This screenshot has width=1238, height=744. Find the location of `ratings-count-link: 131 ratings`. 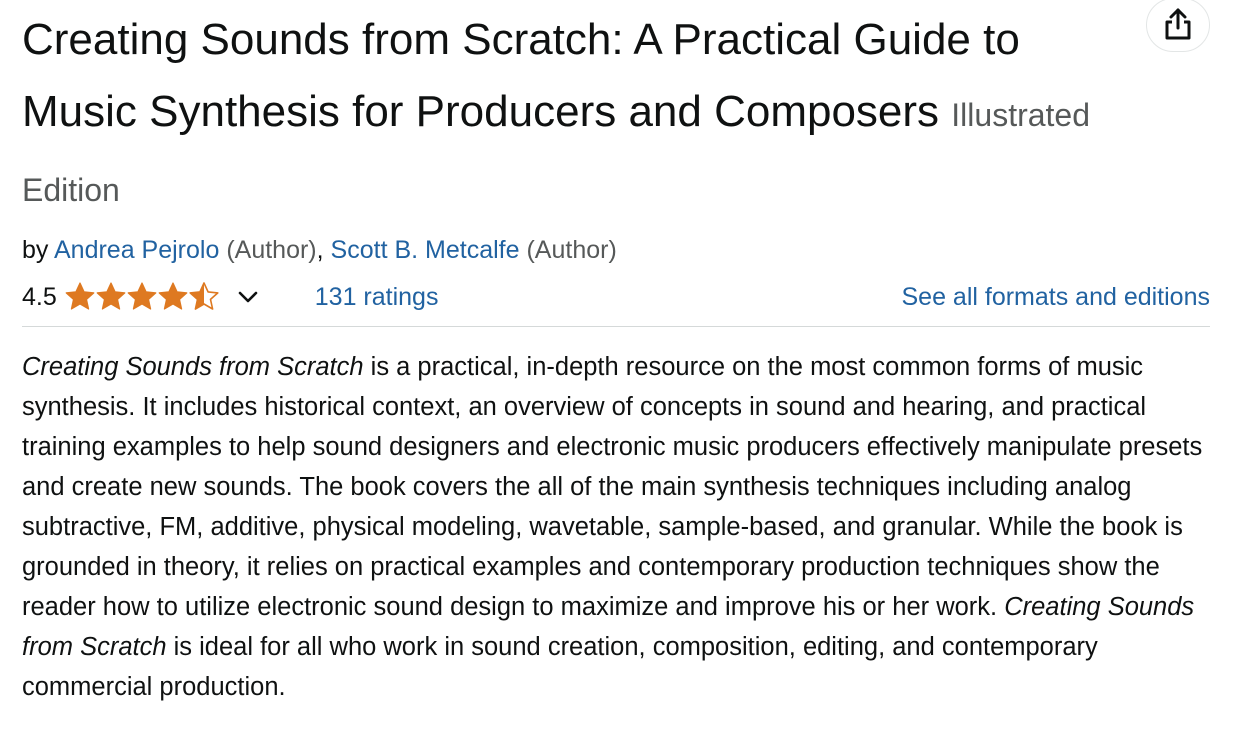

ratings-count-link: 131 ratings is located at coordinates (377, 297).